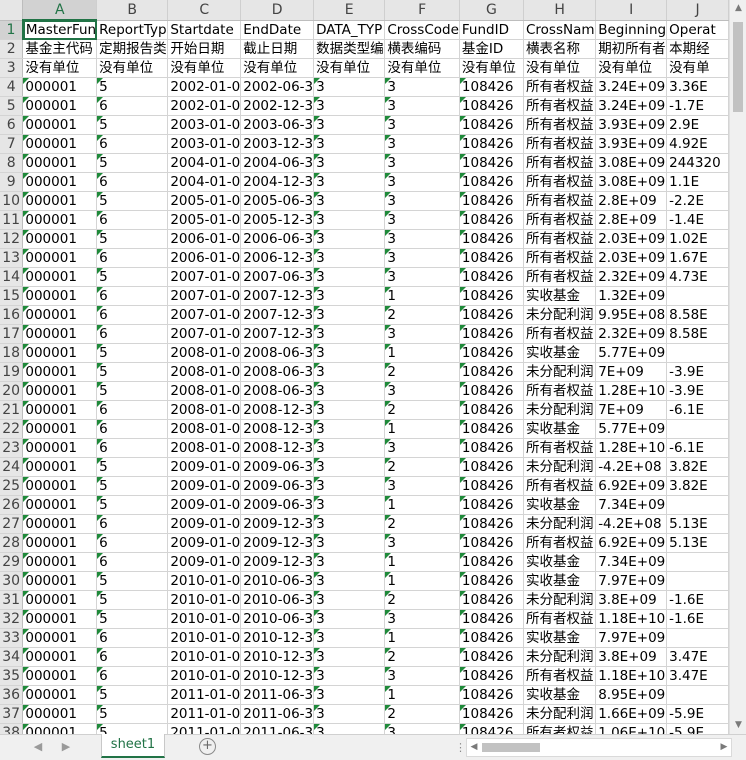  What do you see at coordinates (204, 467) in the screenshot?
I see `cell-c24: 2009-01-0` at bounding box center [204, 467].